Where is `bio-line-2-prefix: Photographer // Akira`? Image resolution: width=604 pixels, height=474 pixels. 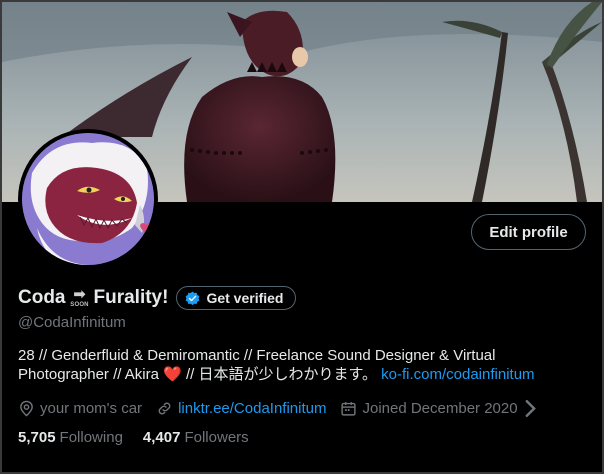
bio-line-2-prefix: Photographer // Akira is located at coordinates (88, 374).